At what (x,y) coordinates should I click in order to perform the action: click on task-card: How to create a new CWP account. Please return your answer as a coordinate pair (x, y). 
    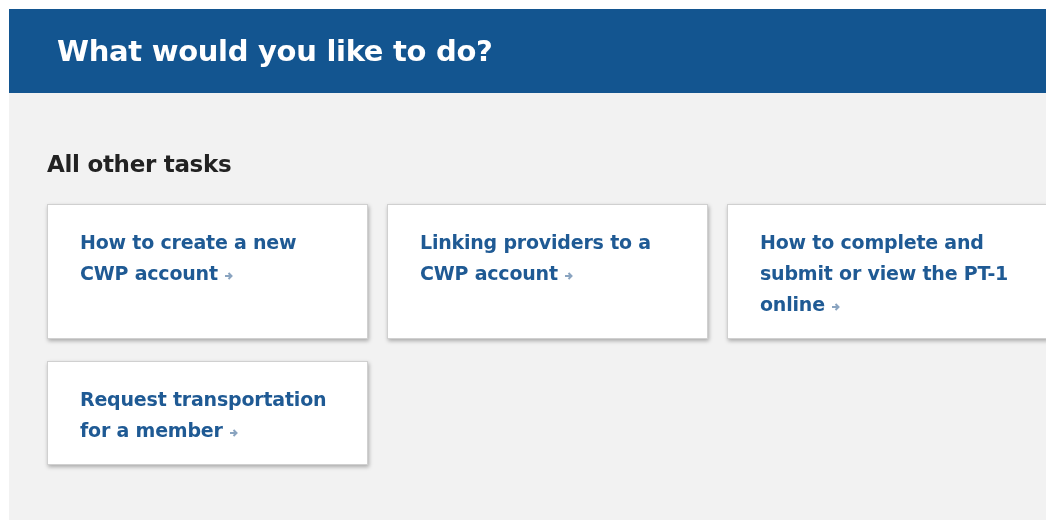
    Looking at the image, I should click on (207, 271).